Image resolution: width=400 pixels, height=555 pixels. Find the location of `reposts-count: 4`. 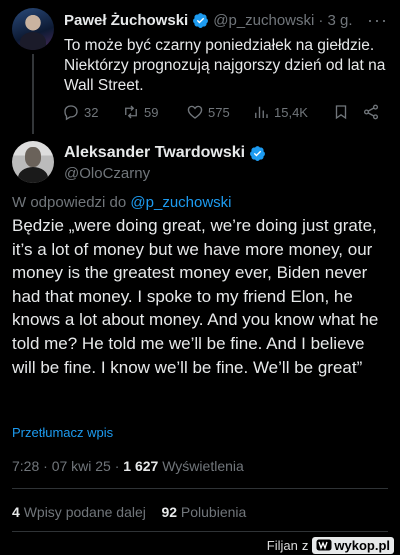

reposts-count: 4 is located at coordinates (16, 512).